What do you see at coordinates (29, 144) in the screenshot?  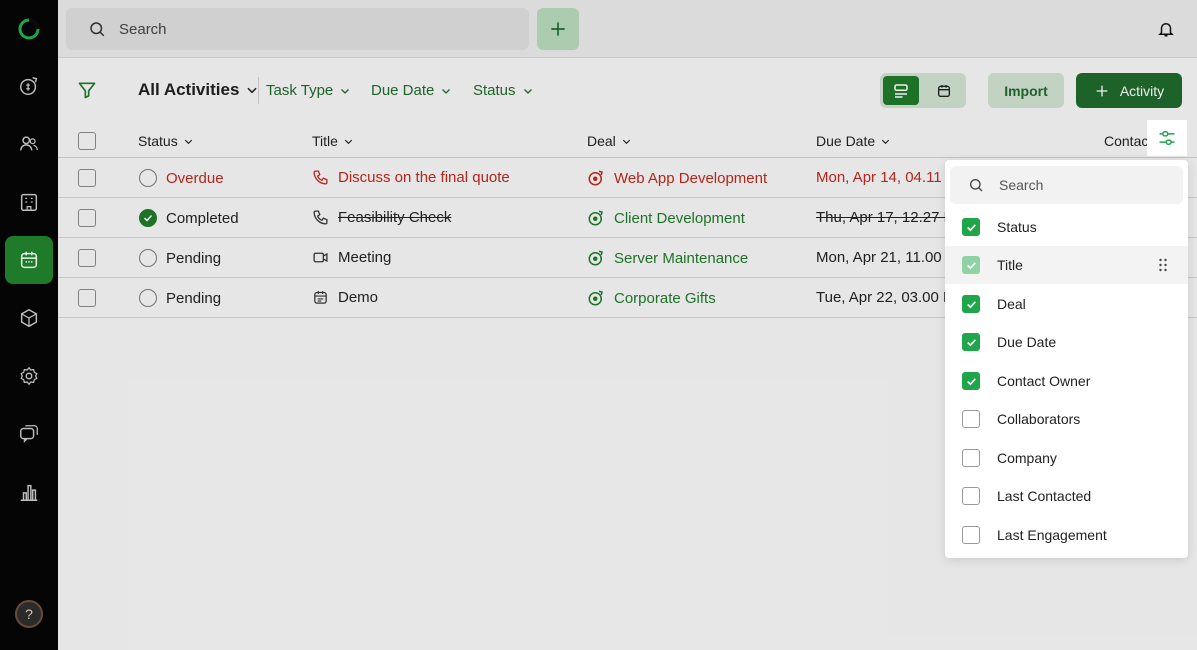 I see `sidebar-item-contacts` at bounding box center [29, 144].